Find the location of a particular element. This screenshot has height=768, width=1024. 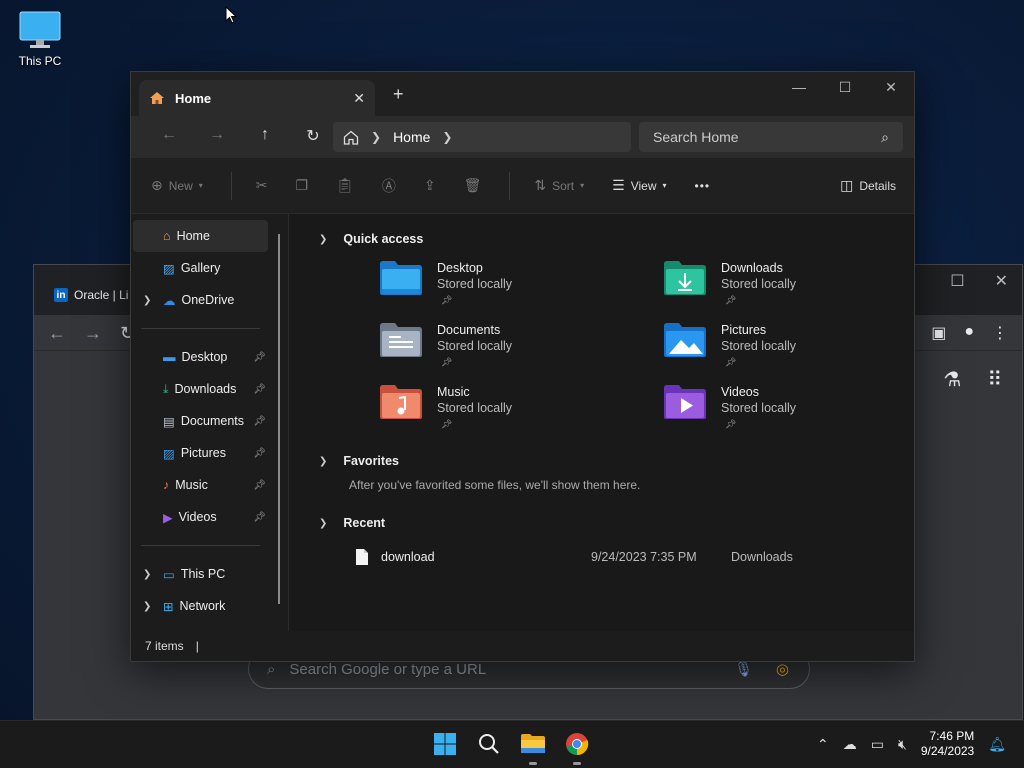

share-button: ⇪ is located at coordinates (430, 185).